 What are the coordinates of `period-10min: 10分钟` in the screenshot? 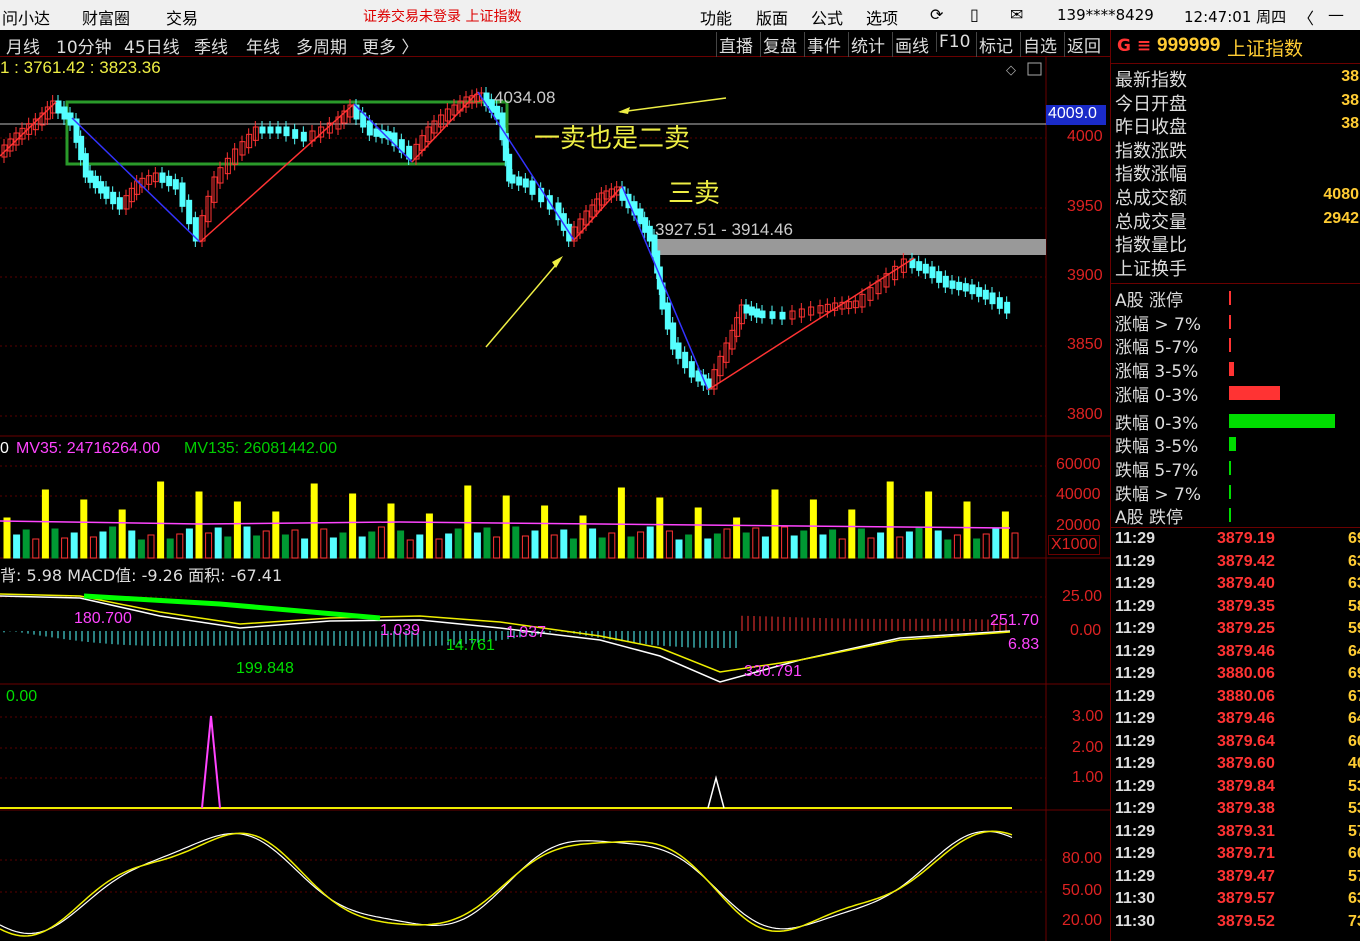 It's located at (84, 45).